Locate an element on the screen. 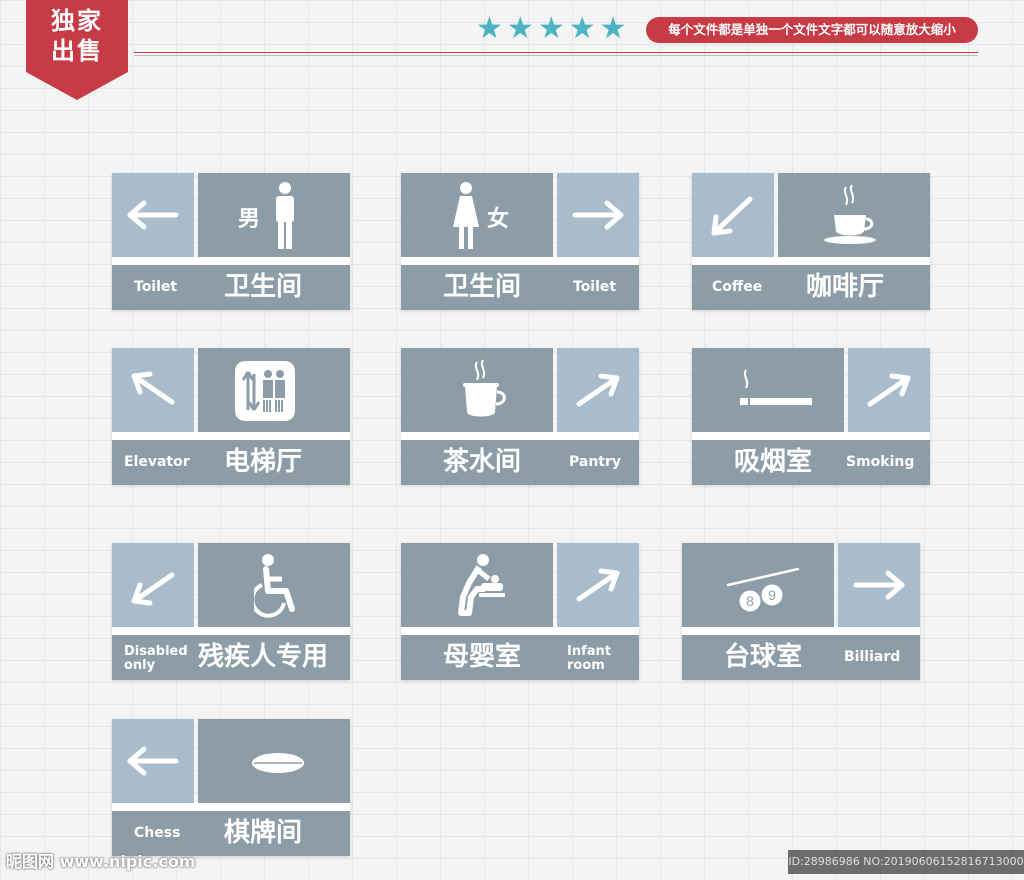  chinese-label: 台球室 is located at coordinates (763, 657).